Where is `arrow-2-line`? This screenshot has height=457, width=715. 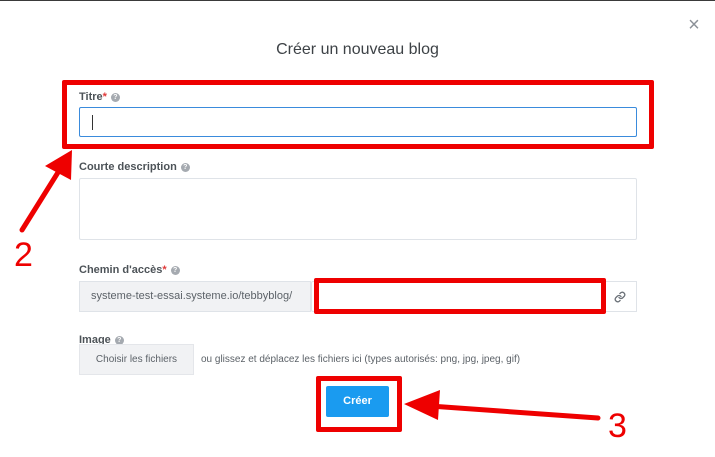 arrow-2-line is located at coordinates (42, 198).